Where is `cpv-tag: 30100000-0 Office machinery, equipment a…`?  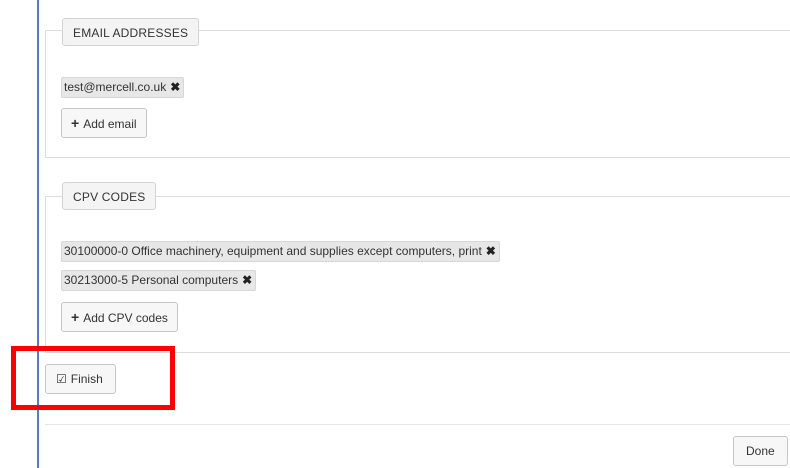
cpv-tag: 30100000-0 Office machinery, equipment a… is located at coordinates (280, 251).